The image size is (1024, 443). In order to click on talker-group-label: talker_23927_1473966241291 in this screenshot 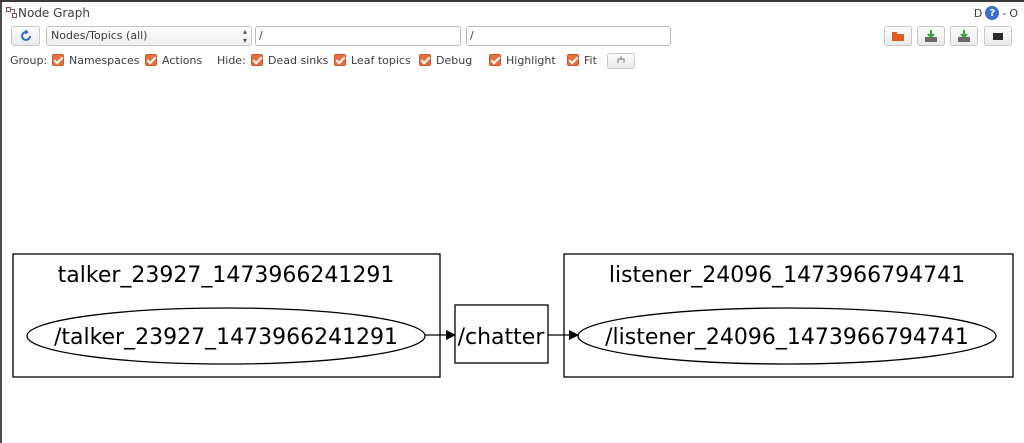, I will do `click(226, 275)`.